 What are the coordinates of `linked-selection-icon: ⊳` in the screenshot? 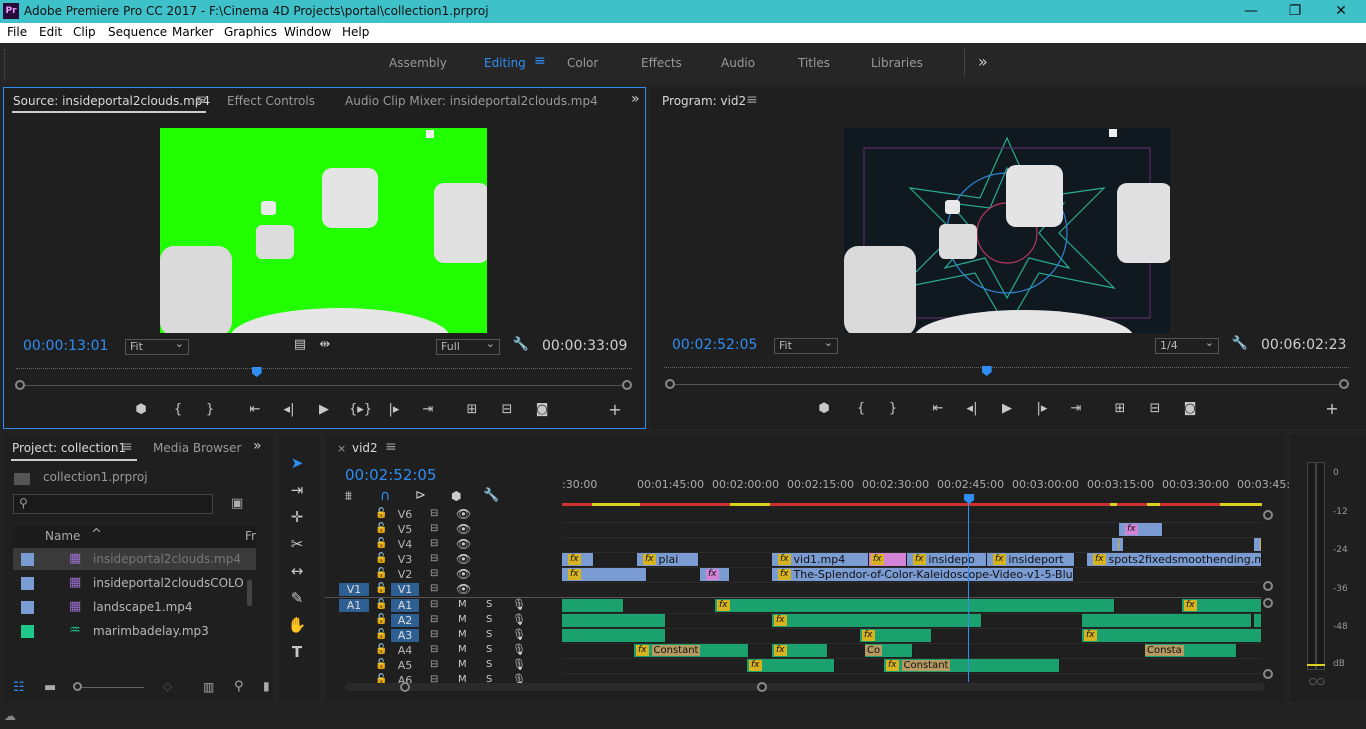 It's located at (420, 495).